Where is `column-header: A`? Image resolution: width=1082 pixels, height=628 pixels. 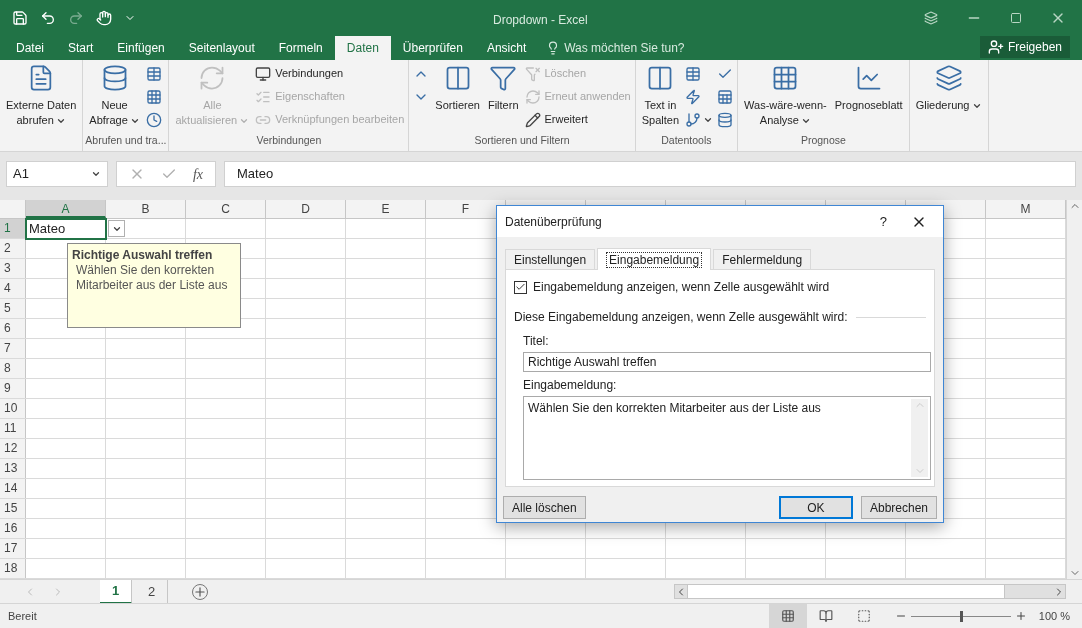
column-header: A is located at coordinates (66, 209).